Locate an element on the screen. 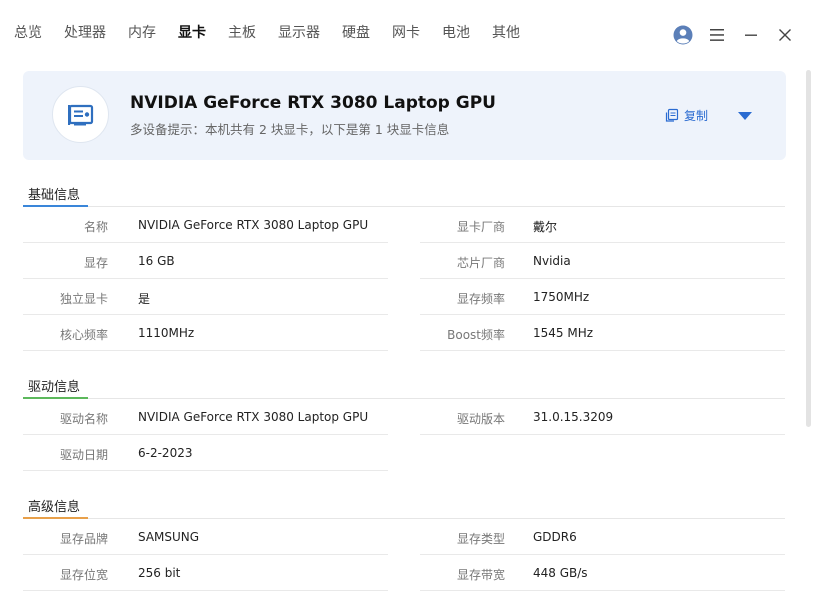 This screenshot has height=600, width=814. close-icon is located at coordinates (785, 35).